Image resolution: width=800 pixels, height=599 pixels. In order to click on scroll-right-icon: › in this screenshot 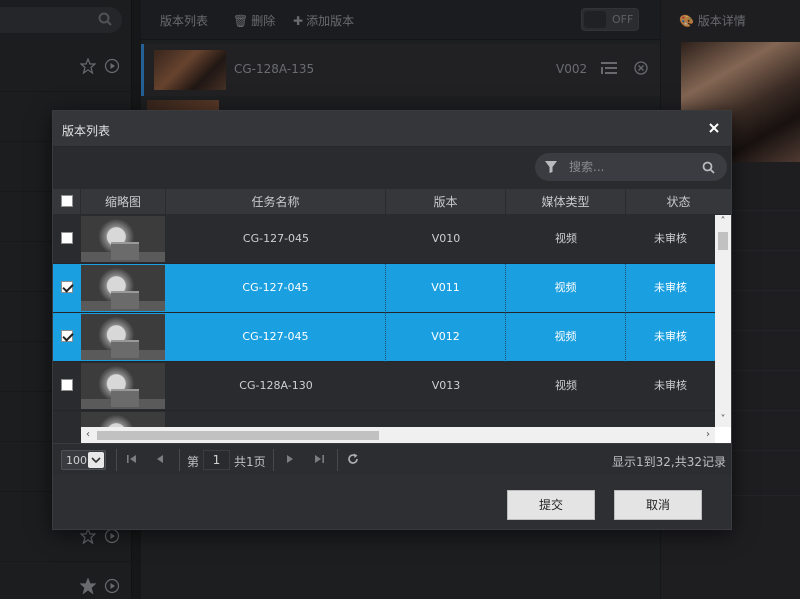, I will do `click(708, 435)`.